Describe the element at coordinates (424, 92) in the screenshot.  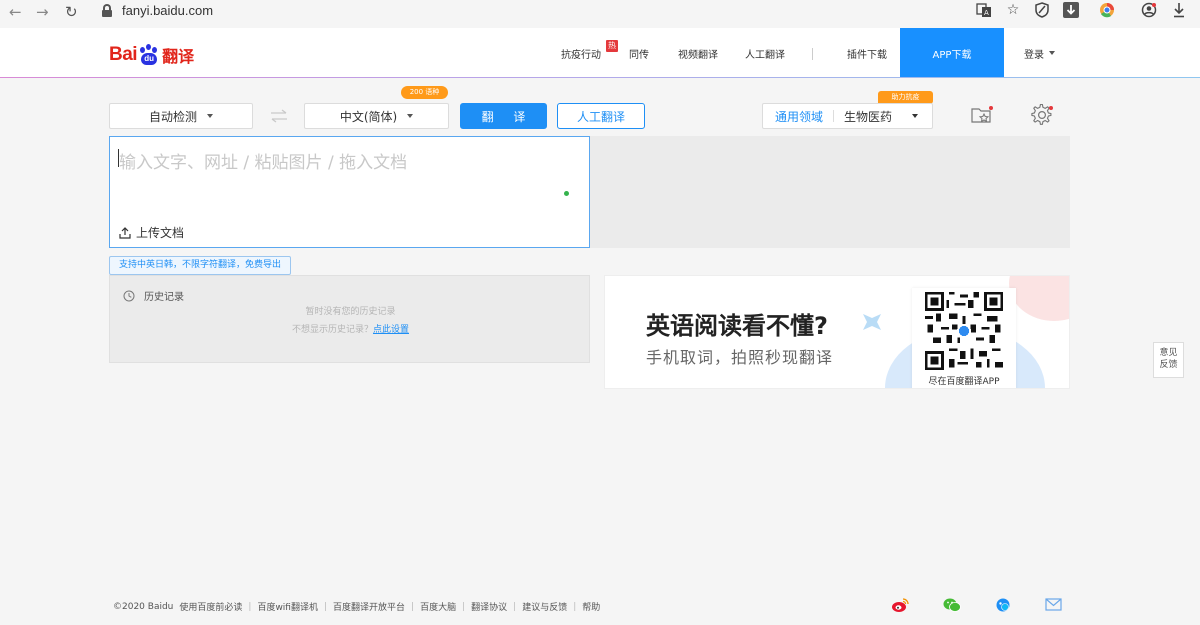
I see `language-count-badge: 200 语种` at that location.